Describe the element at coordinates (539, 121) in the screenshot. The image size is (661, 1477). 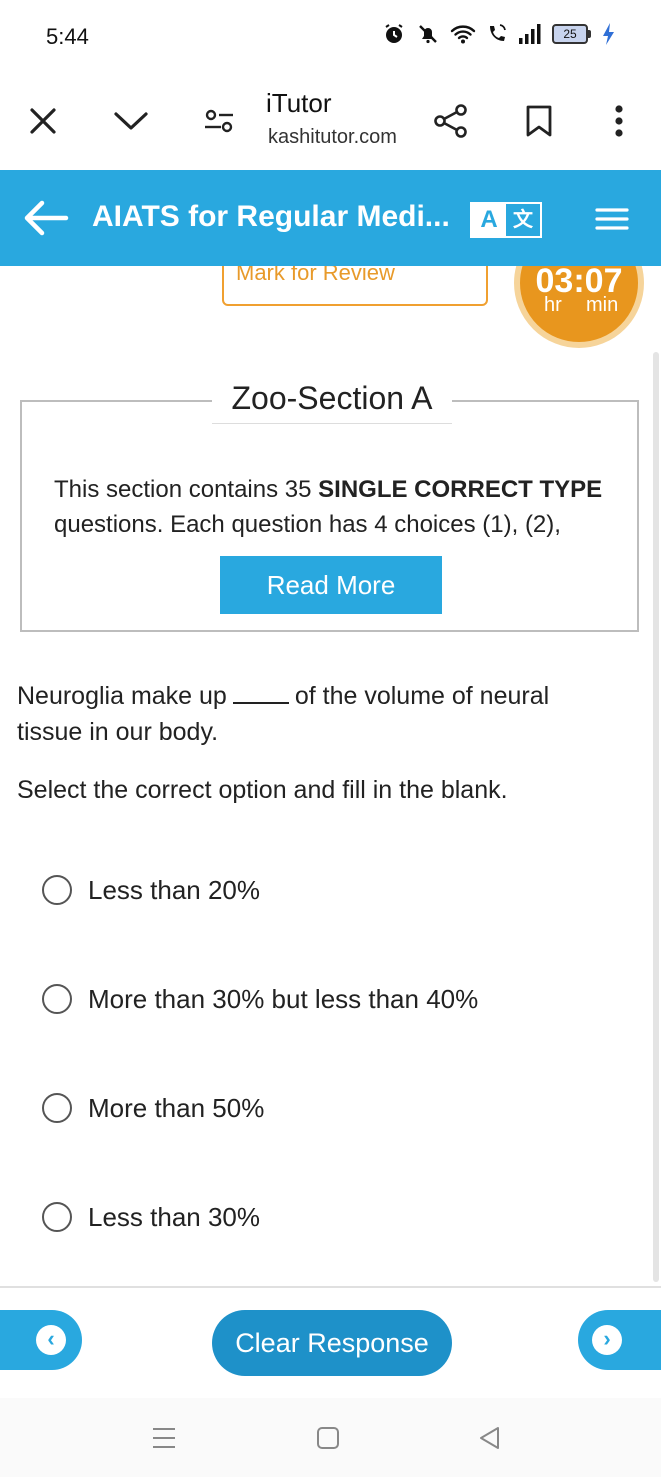
I see `bookmark-icon` at that location.